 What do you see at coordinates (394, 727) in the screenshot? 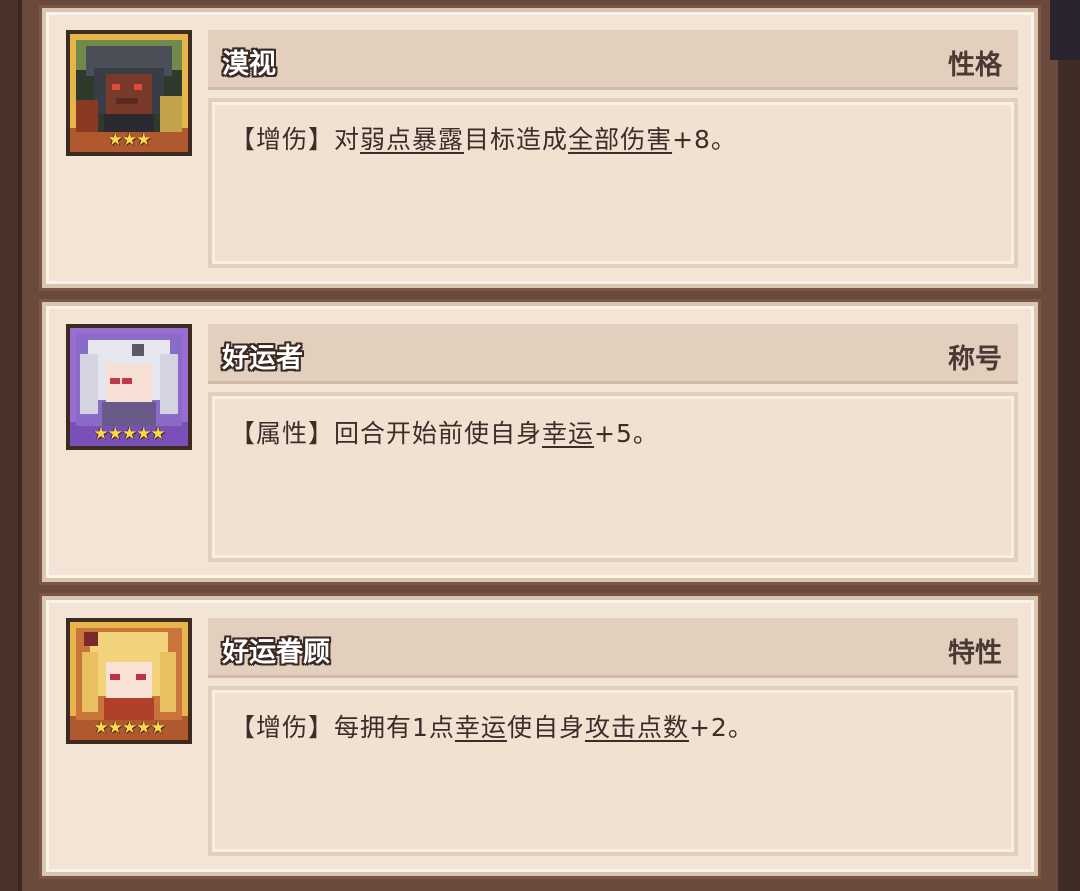
I see `description-text: 每拥有1点` at bounding box center [394, 727].